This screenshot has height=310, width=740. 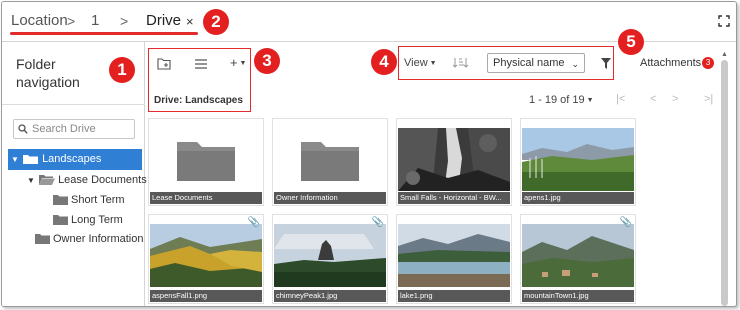 What do you see at coordinates (122, 70) in the screenshot?
I see `callout-marker-1: 1` at bounding box center [122, 70].